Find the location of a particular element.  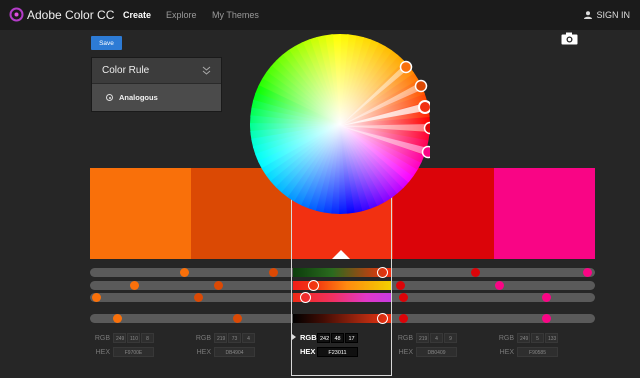

color-rule-title: Color Rule is located at coordinates (126, 70).